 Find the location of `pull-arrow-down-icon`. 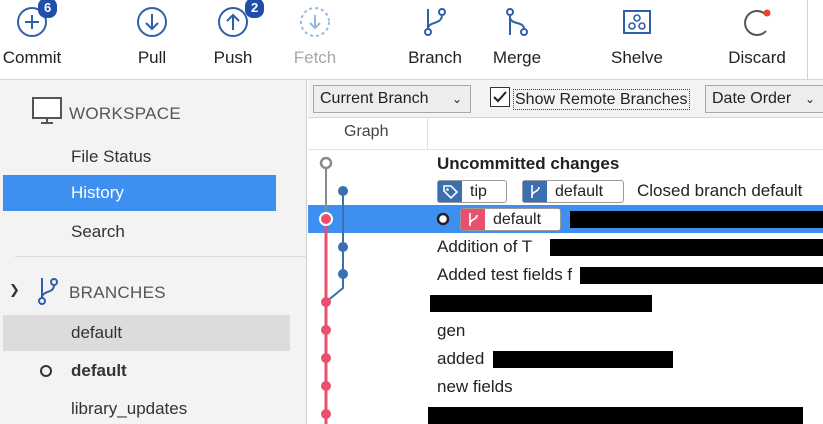

pull-arrow-down-icon is located at coordinates (152, 22).